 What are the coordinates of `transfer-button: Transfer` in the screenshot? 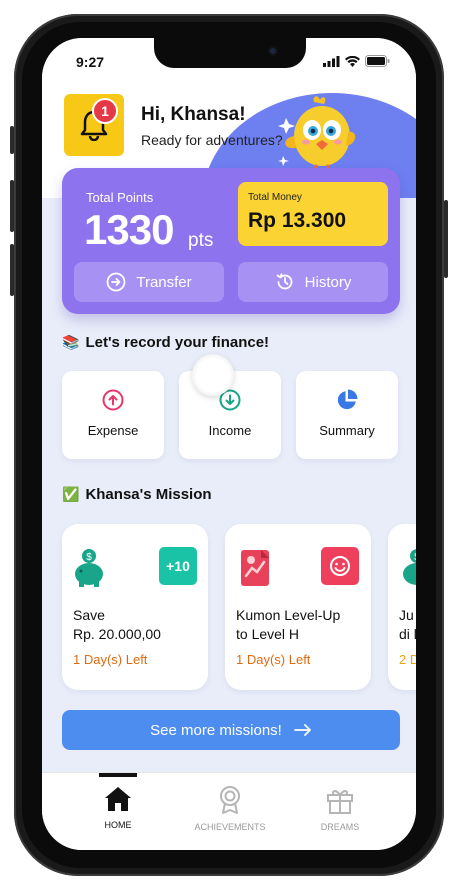 It's located at (149, 282).